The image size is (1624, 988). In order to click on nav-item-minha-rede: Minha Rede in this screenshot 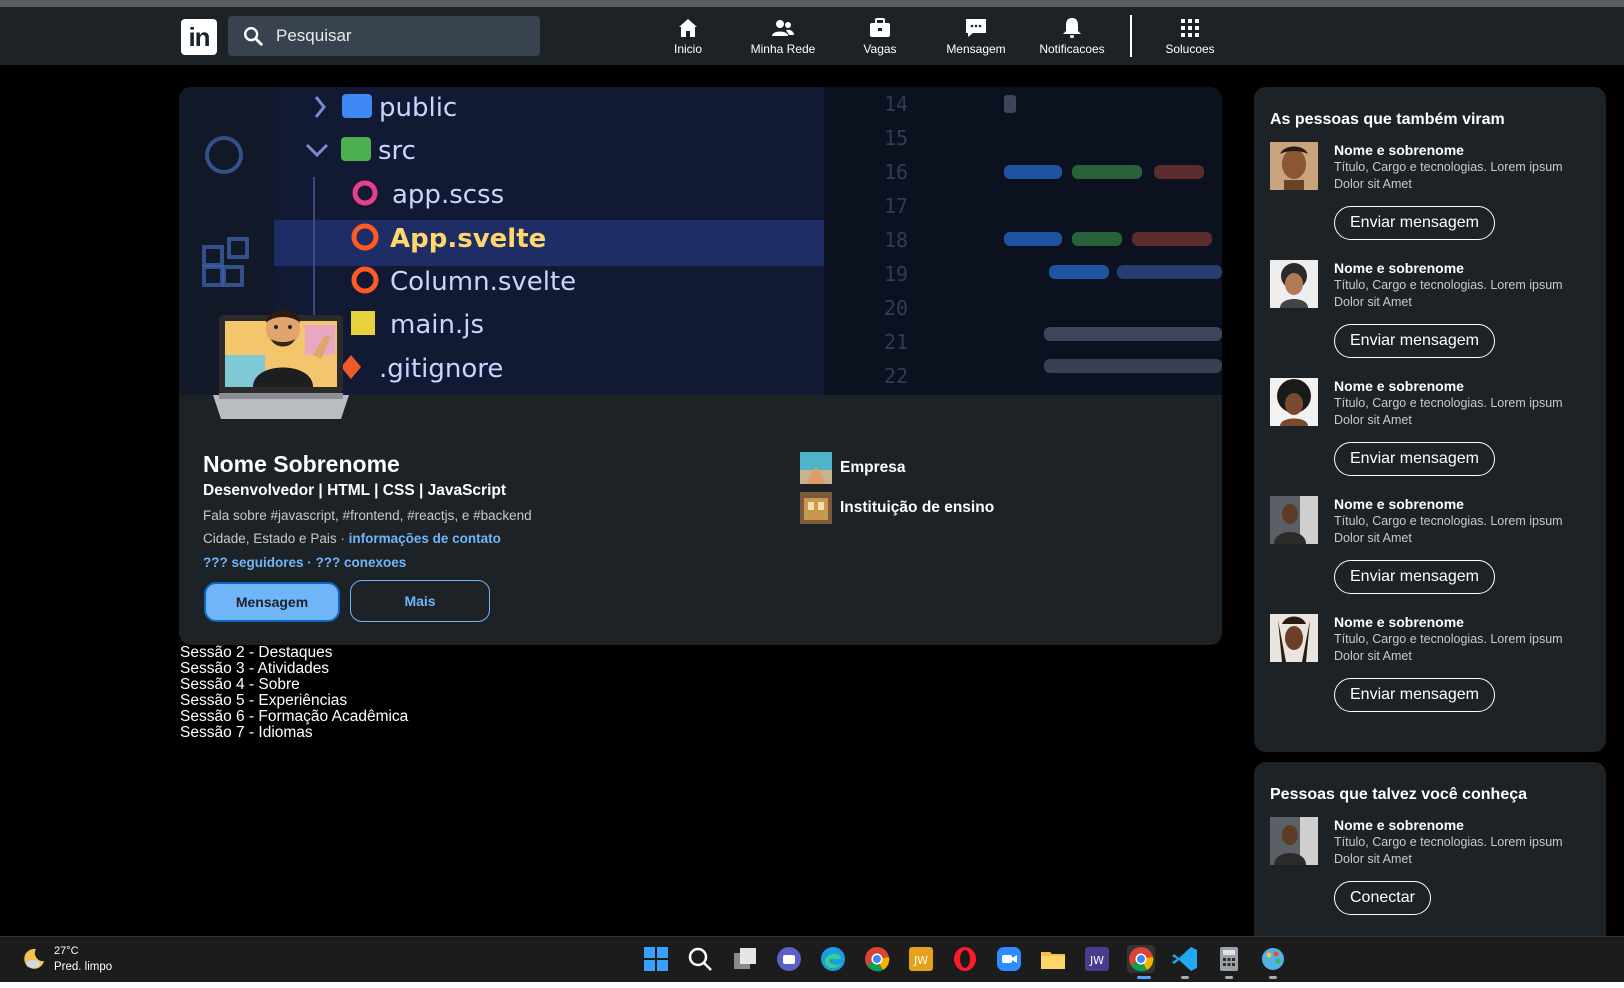, I will do `click(783, 38)`.